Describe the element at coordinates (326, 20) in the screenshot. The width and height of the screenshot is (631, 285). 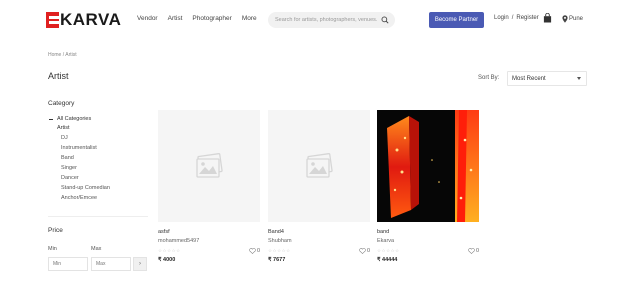
I see `search-input` at that location.